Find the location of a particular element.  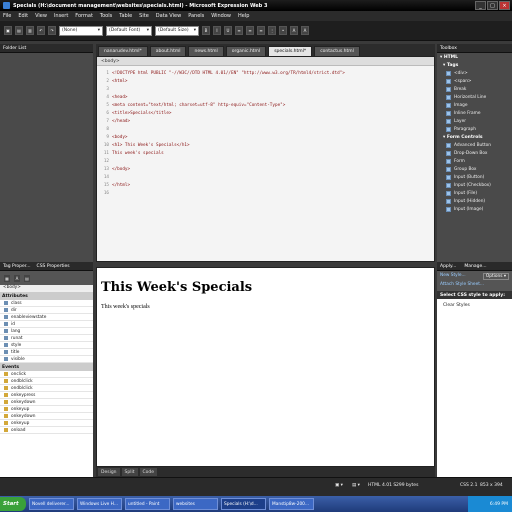

event-row: onclick is located at coordinates (46, 374).